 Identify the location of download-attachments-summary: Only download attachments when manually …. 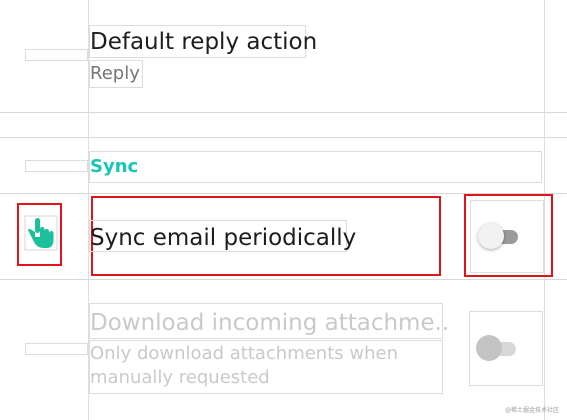
(244, 366).